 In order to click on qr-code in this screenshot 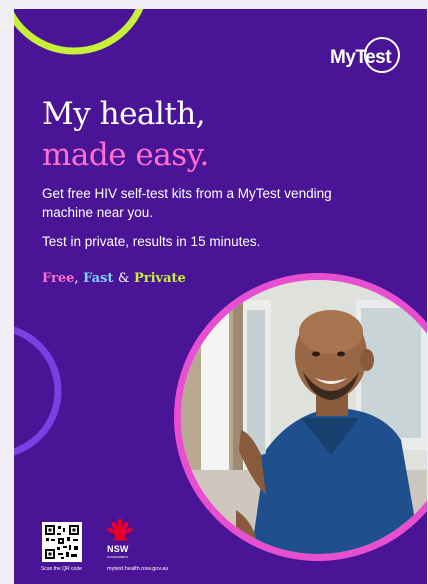, I will do `click(62, 542)`.